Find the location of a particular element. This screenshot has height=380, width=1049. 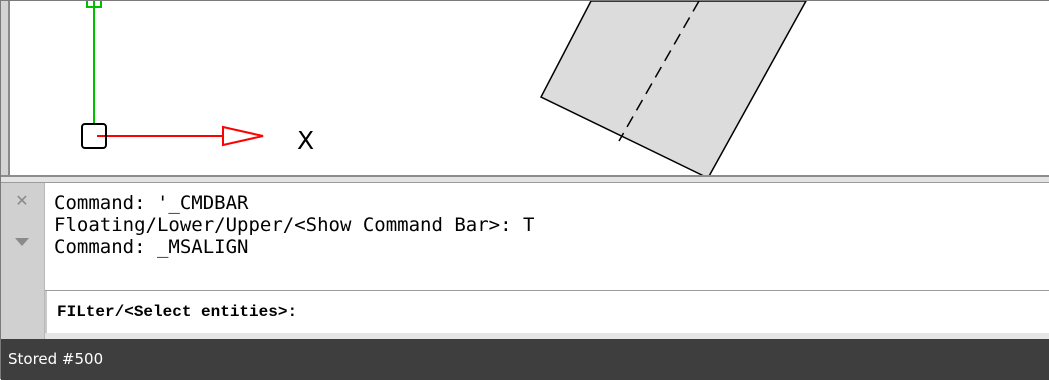

drawing-entity-rectangle is located at coordinates (673, 89).